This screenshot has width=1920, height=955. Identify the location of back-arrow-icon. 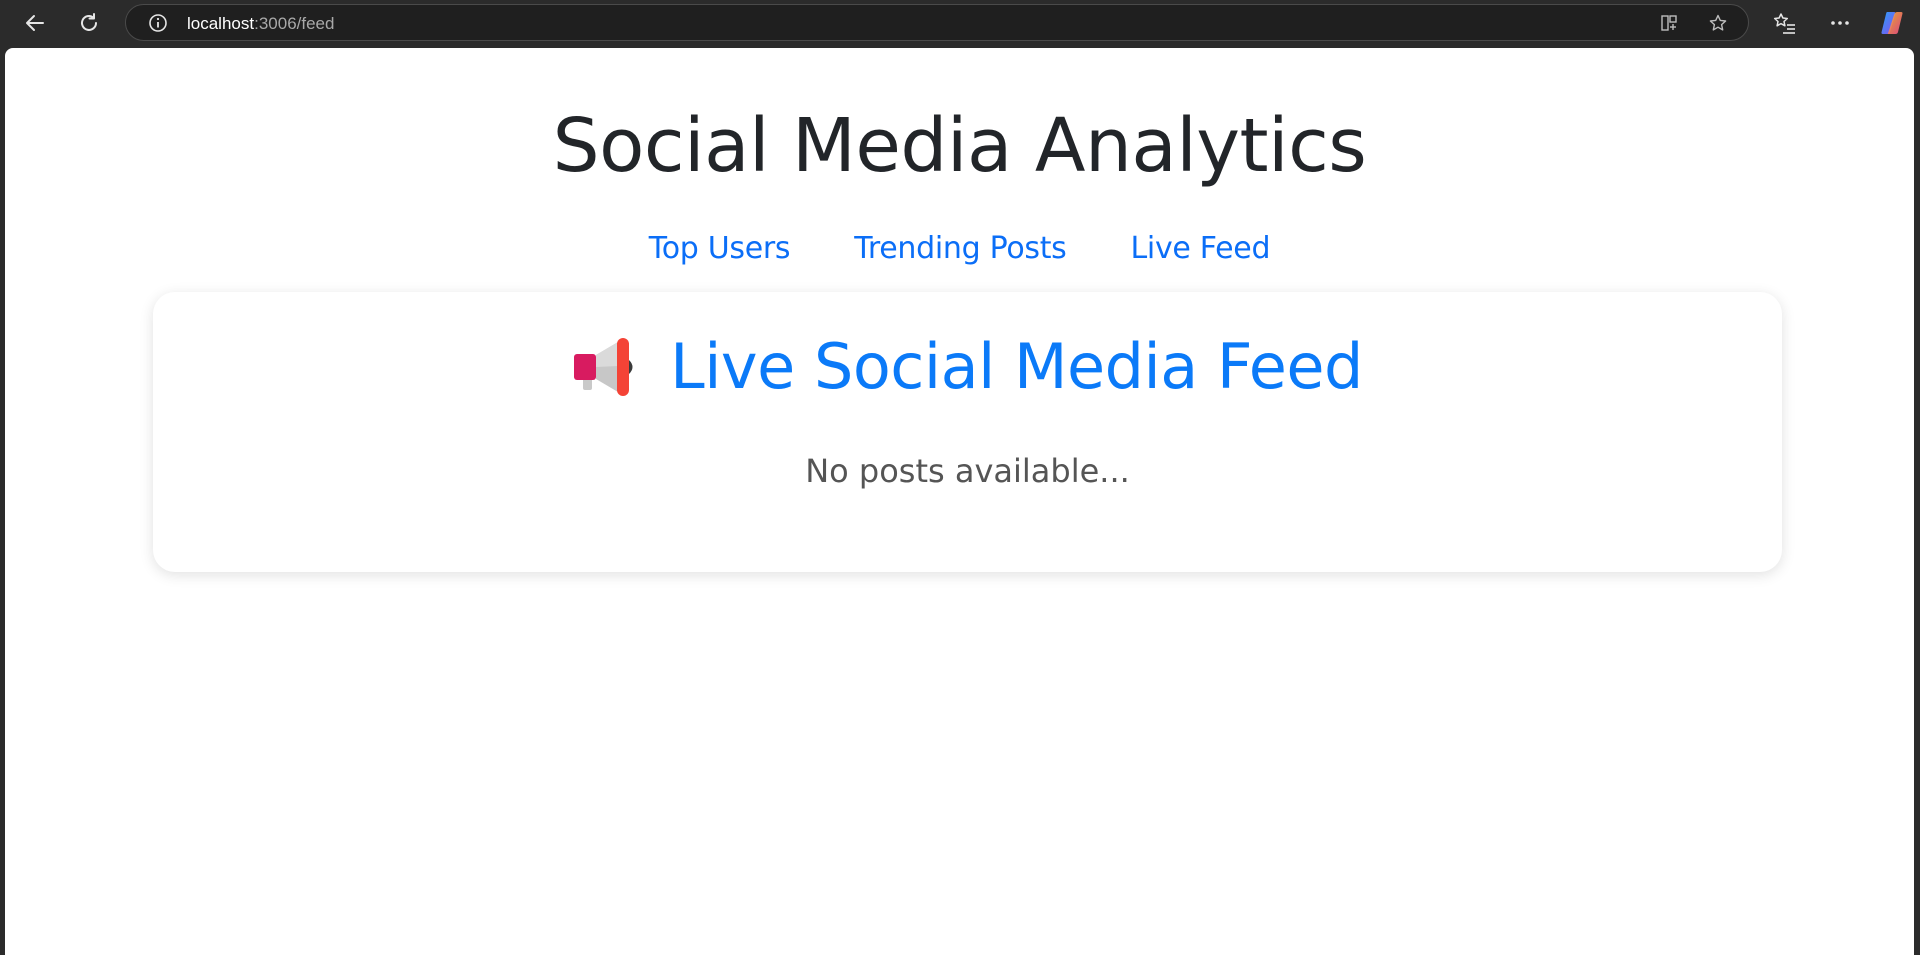
(35, 23).